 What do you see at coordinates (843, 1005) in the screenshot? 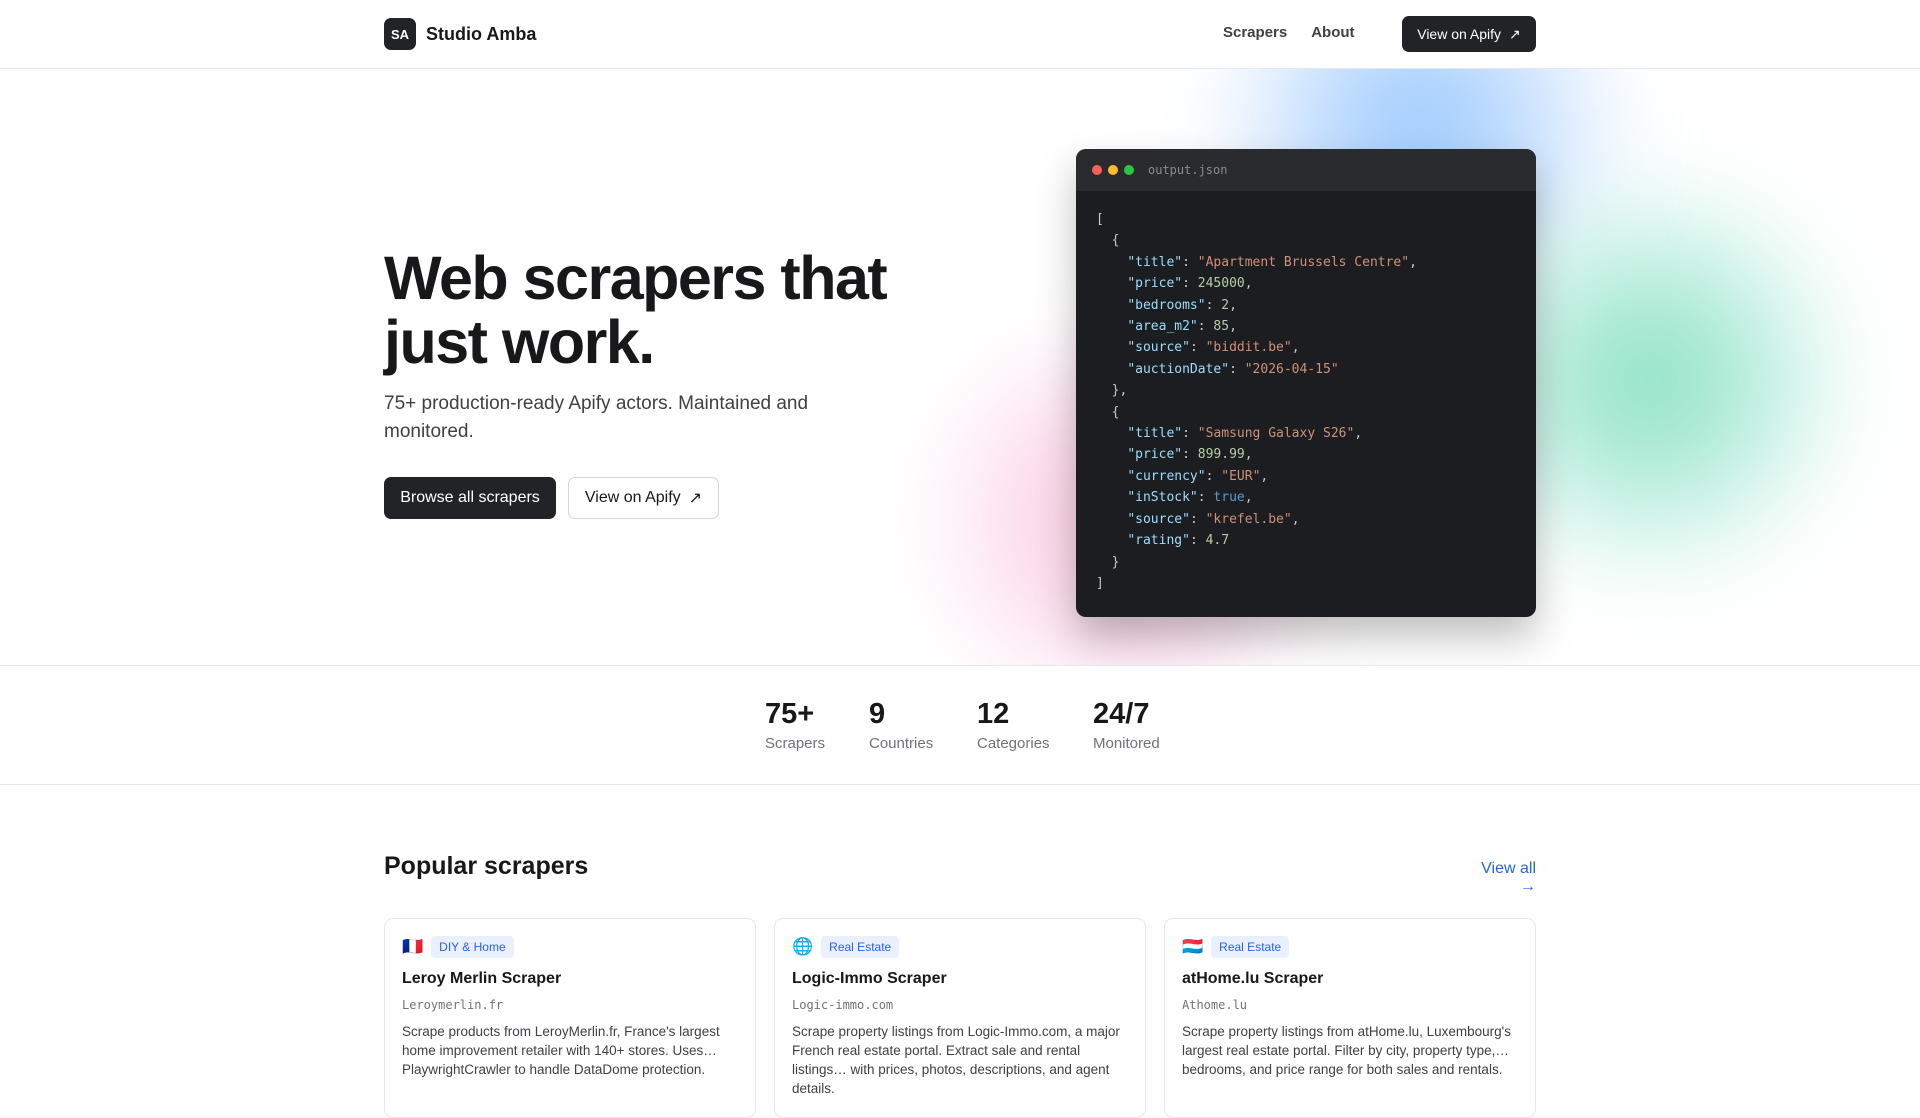
I see `card-domain: Logic-immo.com` at bounding box center [843, 1005].